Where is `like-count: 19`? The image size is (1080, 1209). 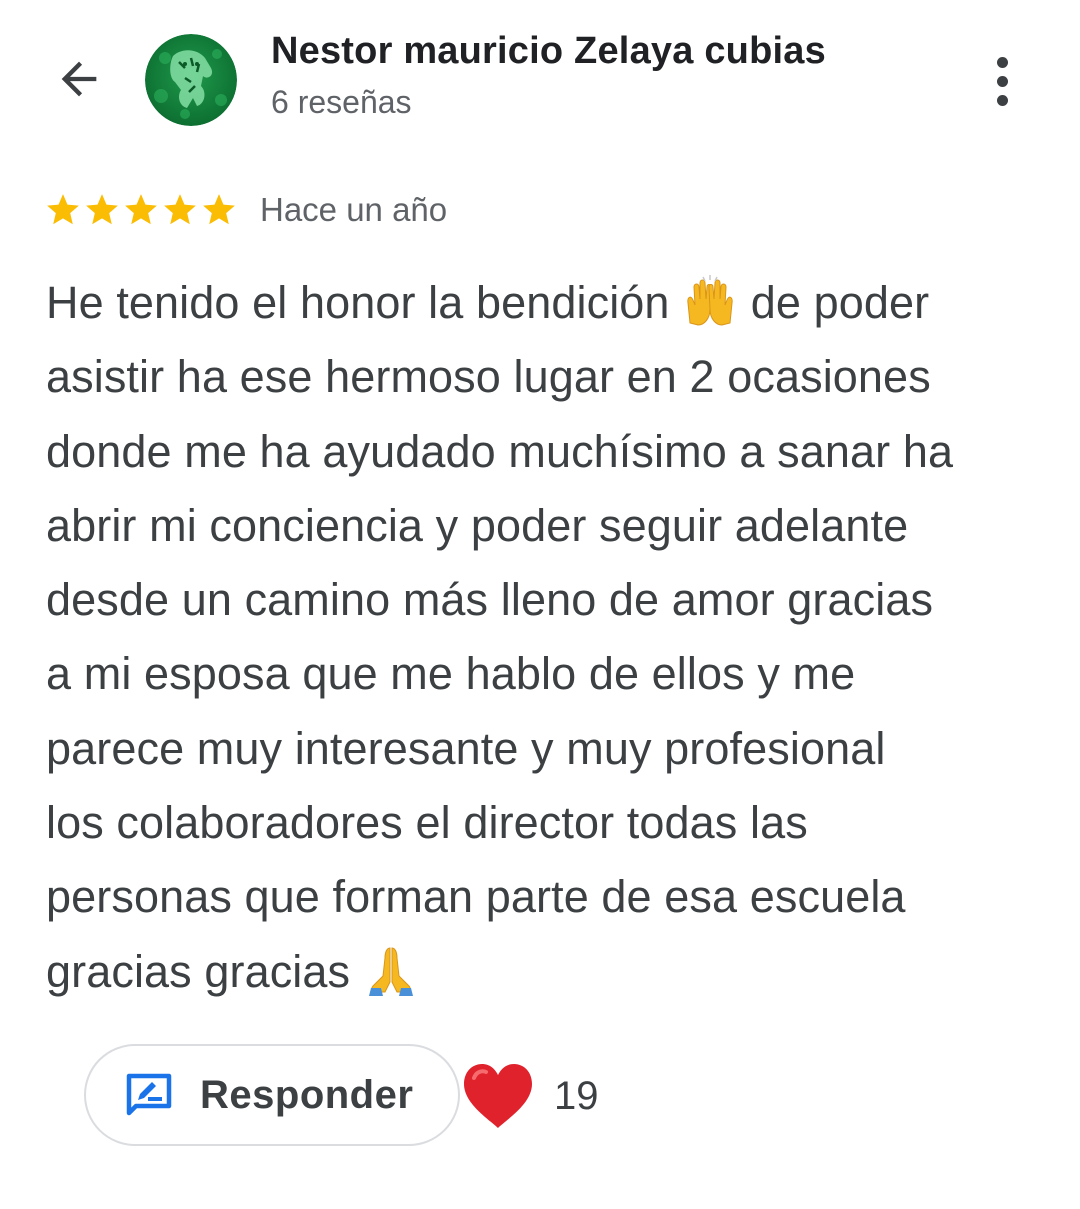 like-count: 19 is located at coordinates (576, 1096).